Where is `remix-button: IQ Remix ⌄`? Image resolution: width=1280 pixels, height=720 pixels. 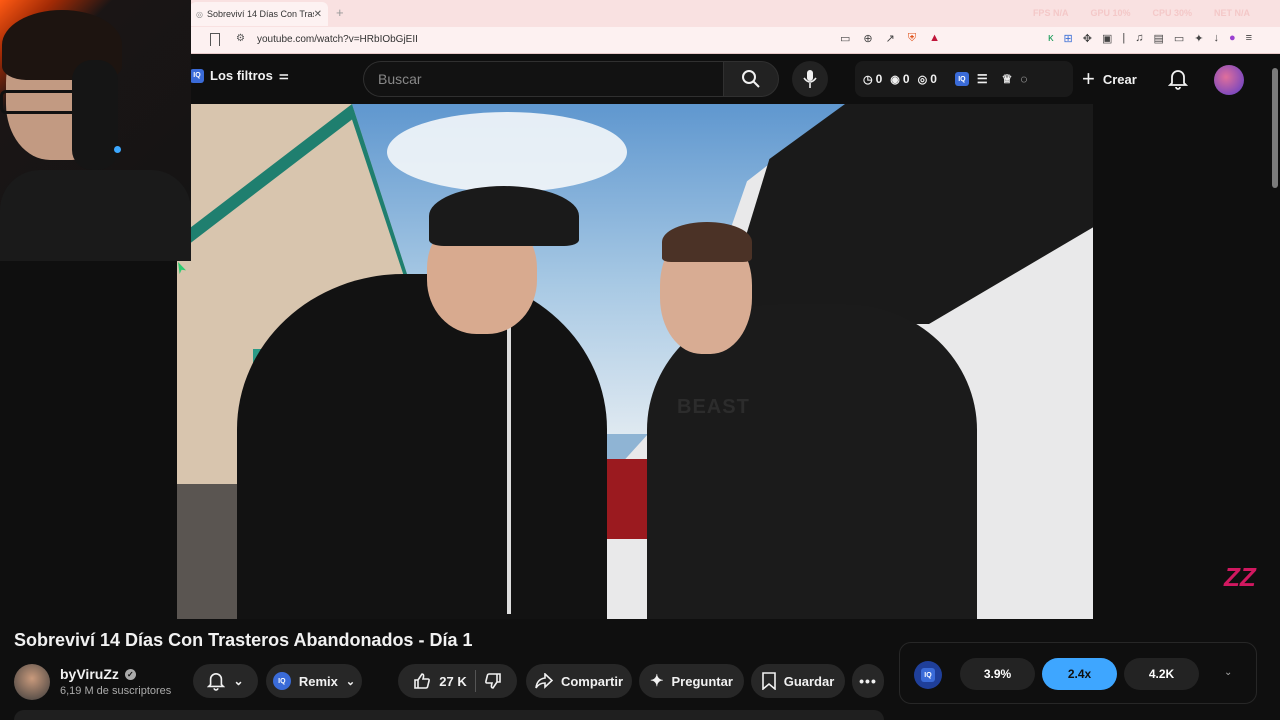
remix-button: IQ Remix ⌄ is located at coordinates (314, 681).